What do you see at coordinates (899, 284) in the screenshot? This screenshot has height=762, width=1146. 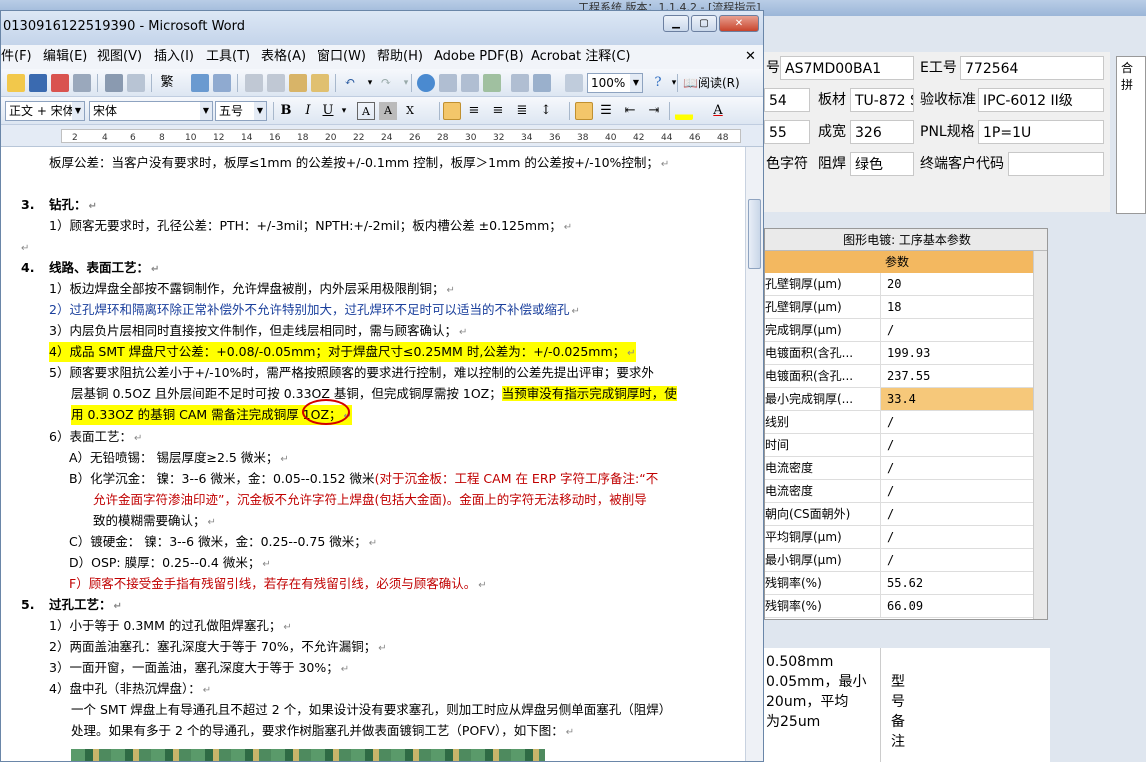 I see `table-row: 孔壁铜厚(μm) 20` at bounding box center [899, 284].